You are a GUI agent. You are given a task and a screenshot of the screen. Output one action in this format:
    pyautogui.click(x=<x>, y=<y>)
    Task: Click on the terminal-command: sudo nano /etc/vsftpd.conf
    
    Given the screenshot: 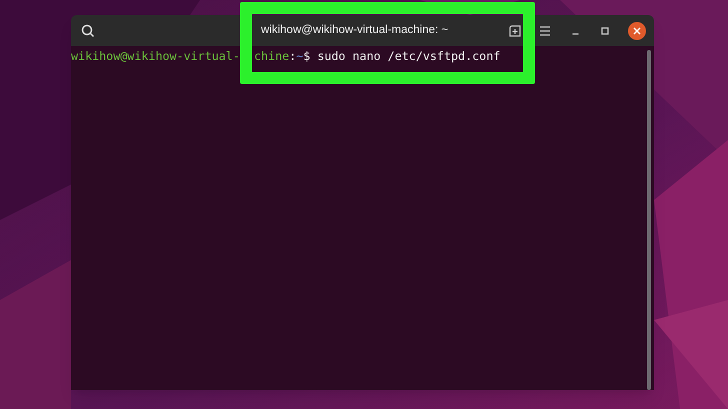 What is the action you would take?
    pyautogui.click(x=408, y=56)
    